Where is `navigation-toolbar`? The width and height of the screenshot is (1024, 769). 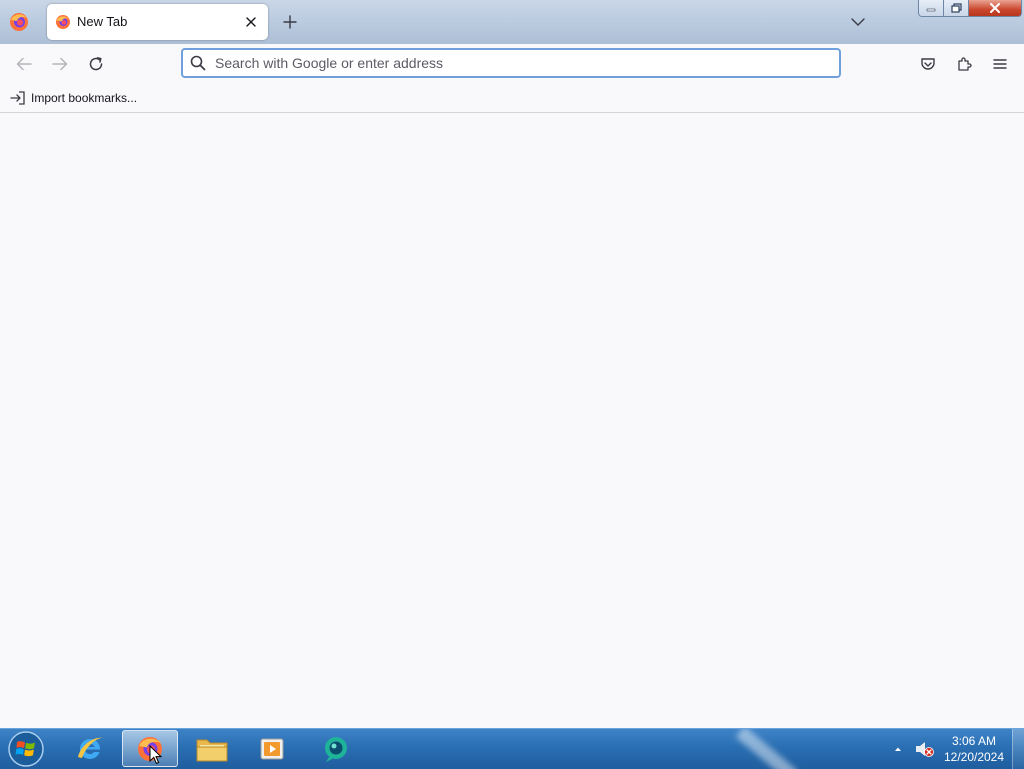 navigation-toolbar is located at coordinates (512, 64).